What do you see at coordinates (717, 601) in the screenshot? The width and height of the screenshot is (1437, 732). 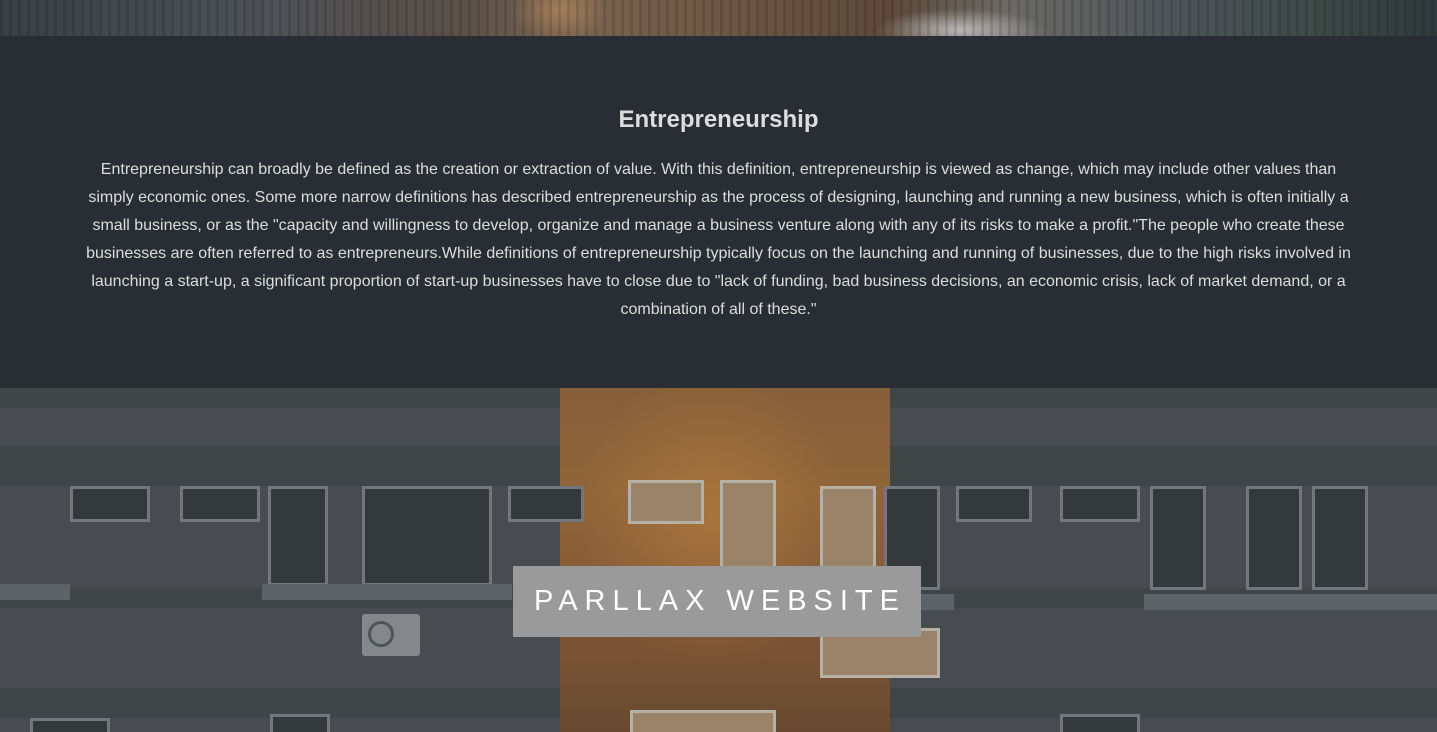 I see `hero-title-label: PARLLAX WEBSITE` at bounding box center [717, 601].